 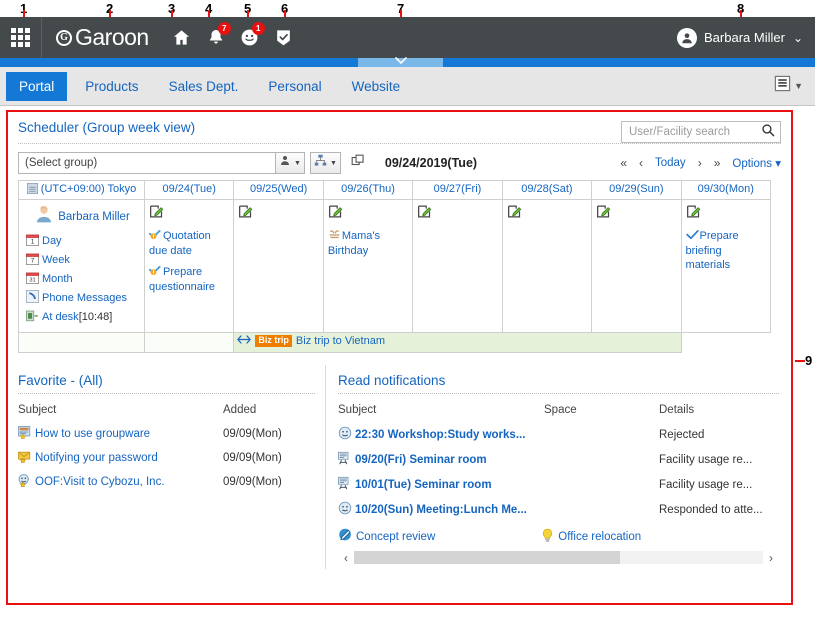 What do you see at coordinates (798, 86) in the screenshot?
I see `chevron-down-icon: ▼` at bounding box center [798, 86].